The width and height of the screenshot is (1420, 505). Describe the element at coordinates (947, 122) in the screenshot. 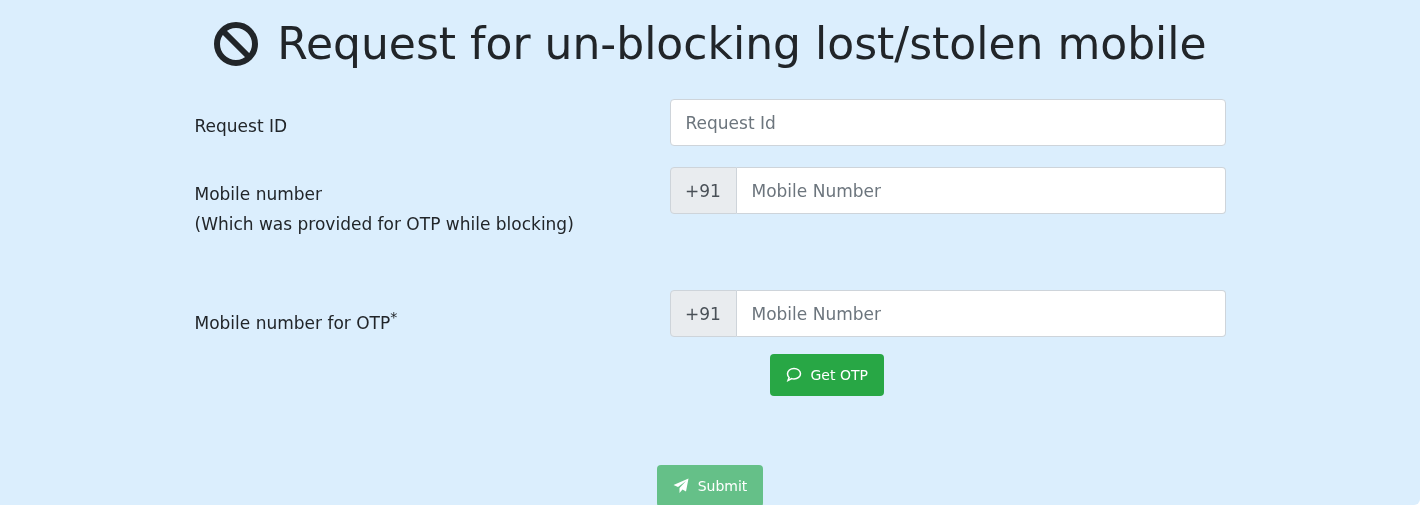

I see `input-field: Request Id` at that location.